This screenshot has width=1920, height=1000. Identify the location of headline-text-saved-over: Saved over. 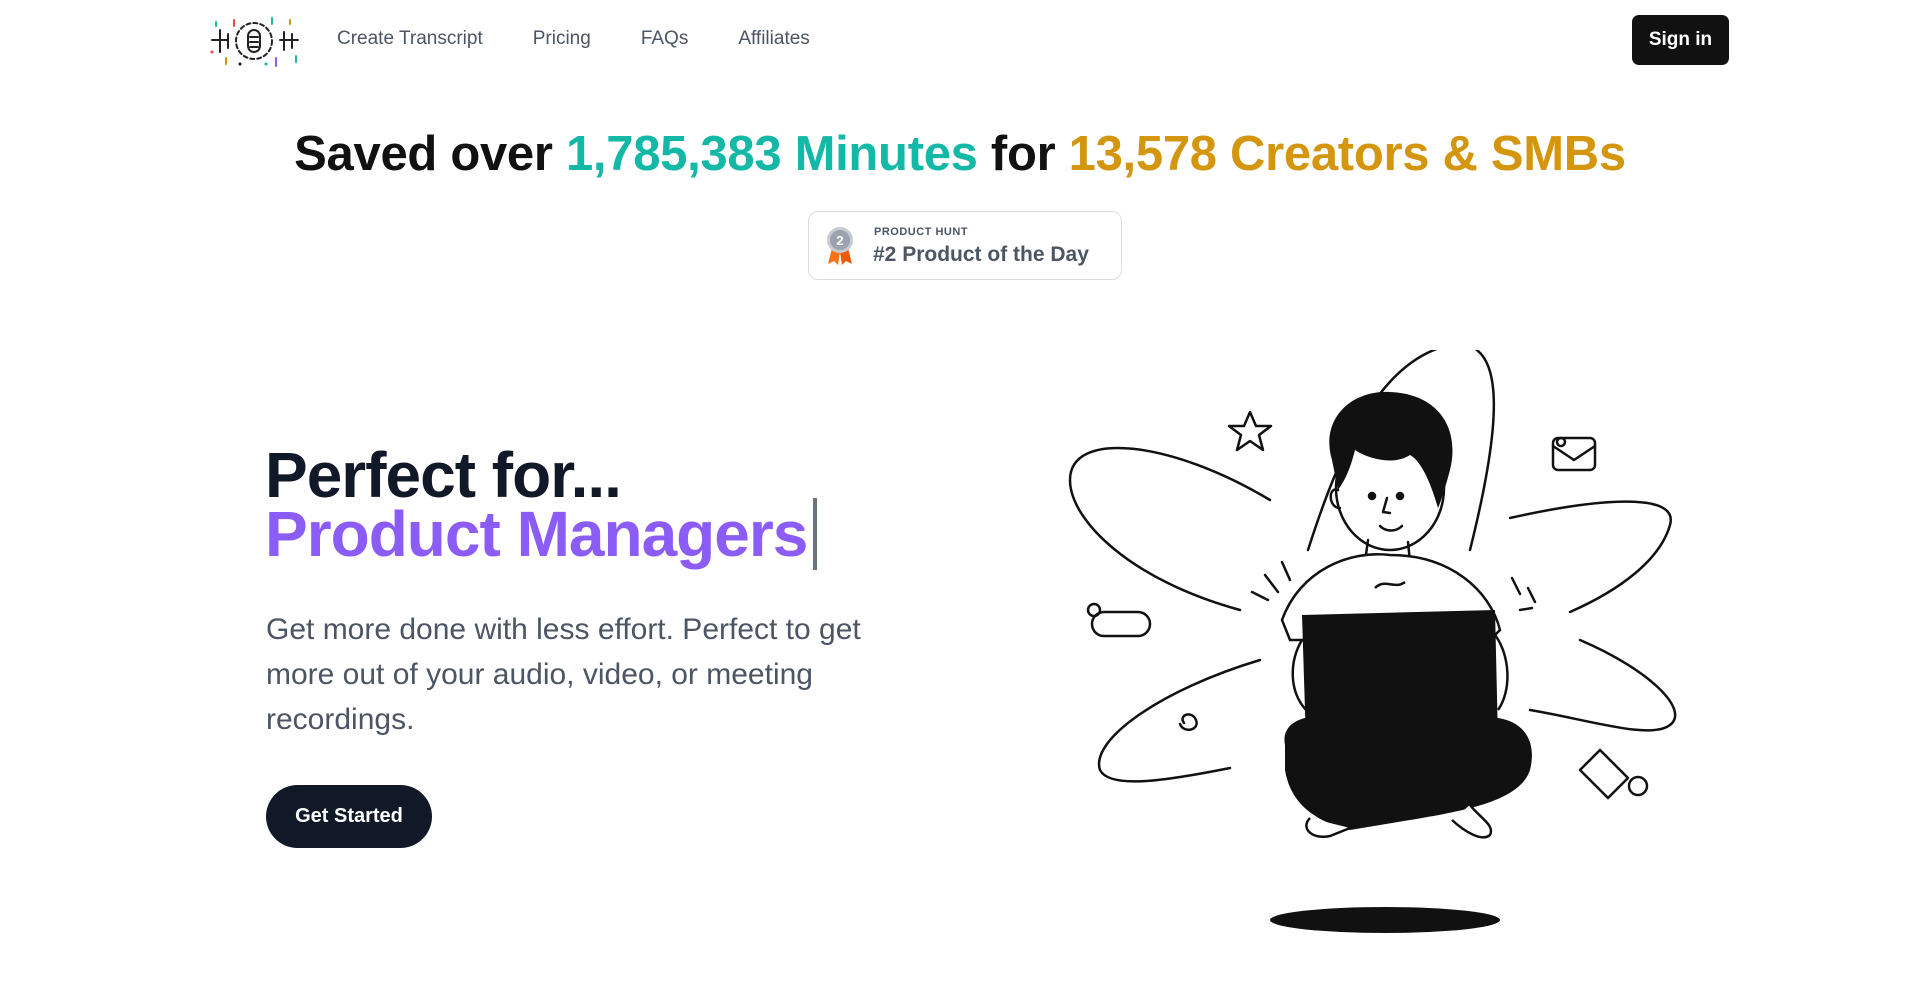
(430, 154).